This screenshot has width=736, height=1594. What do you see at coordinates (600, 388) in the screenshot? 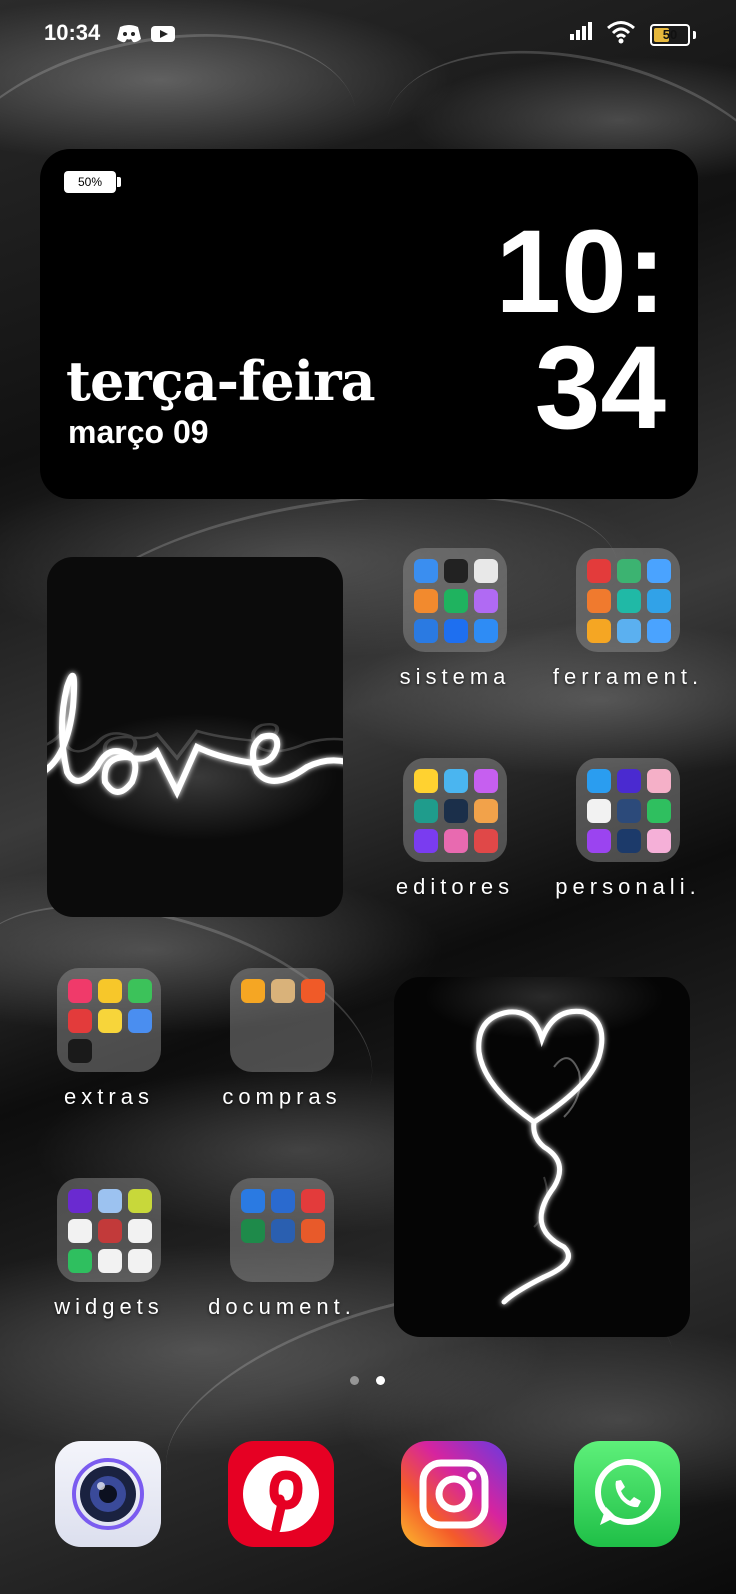
I see `widget-minute: 34` at bounding box center [600, 388].